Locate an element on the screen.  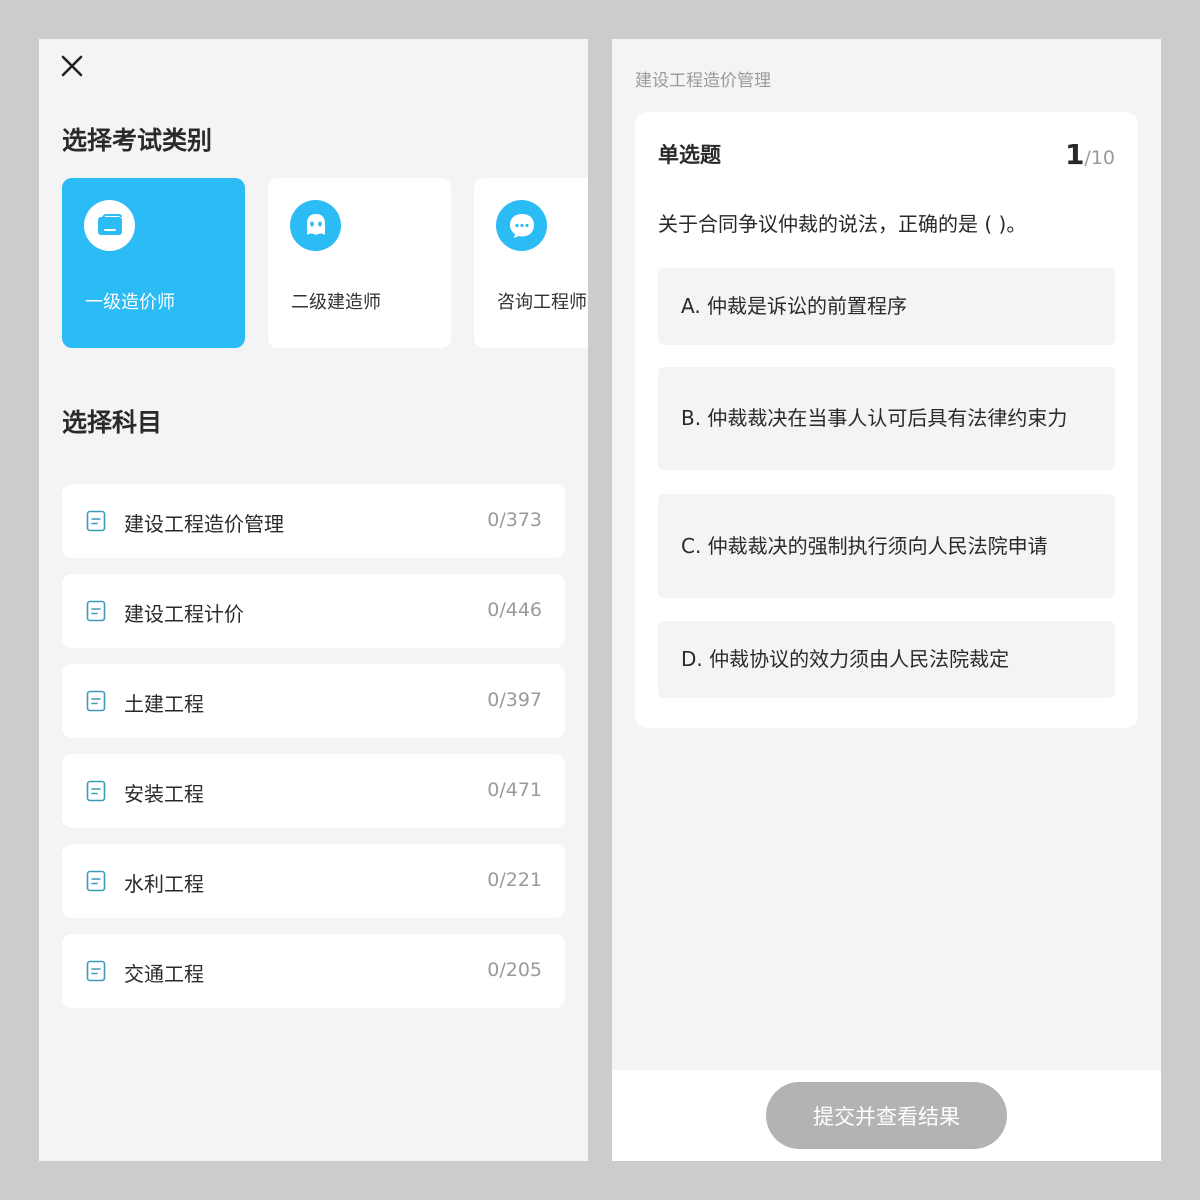
option-text: C. 仲裁裁决的强制执行须向人民法院申请 is located at coordinates (864, 545).